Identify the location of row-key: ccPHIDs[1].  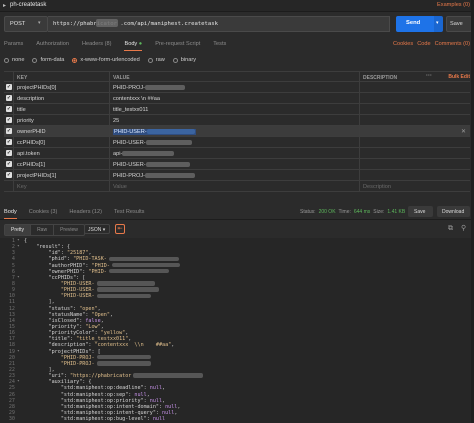
(62, 164).